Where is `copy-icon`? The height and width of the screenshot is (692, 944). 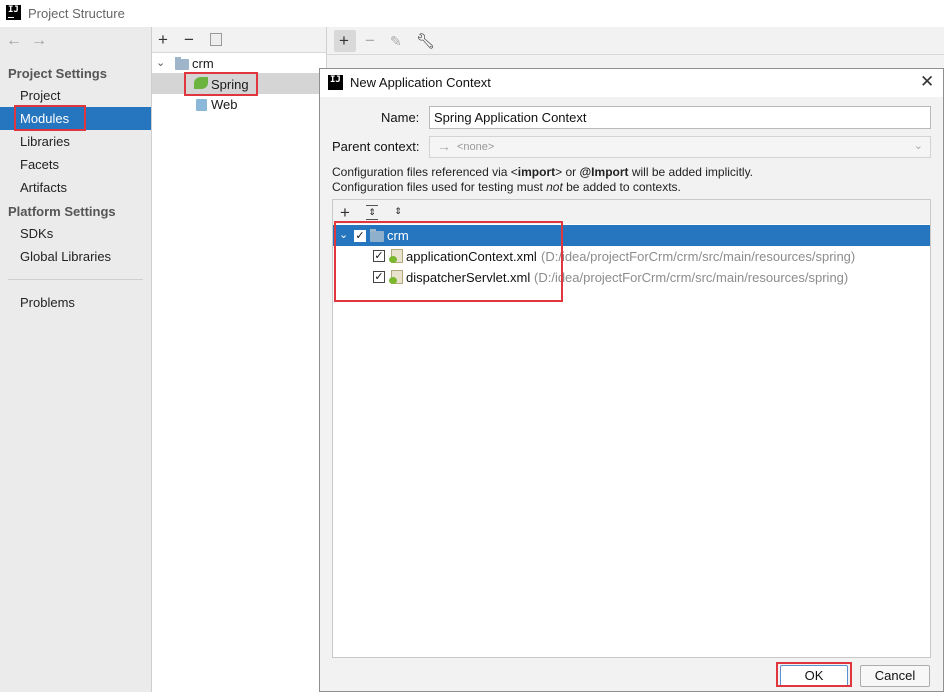
copy-icon is located at coordinates (216, 39).